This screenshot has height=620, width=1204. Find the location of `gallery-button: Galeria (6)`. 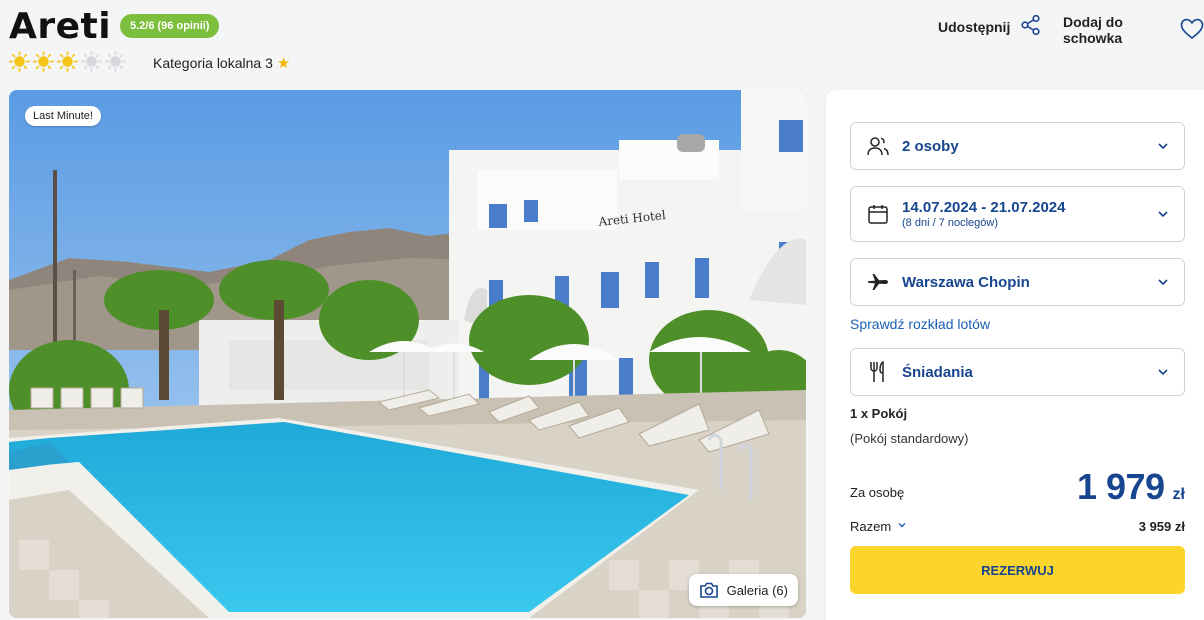

gallery-button: Galeria (6) is located at coordinates (743, 590).